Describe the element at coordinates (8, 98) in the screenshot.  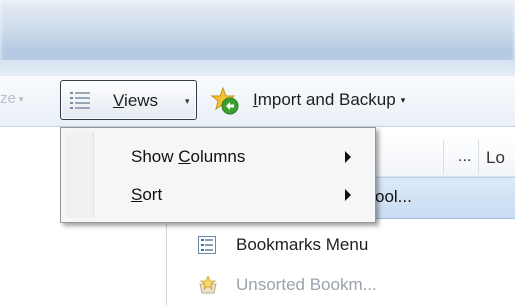
I see `organize-label-fragment: ze` at that location.